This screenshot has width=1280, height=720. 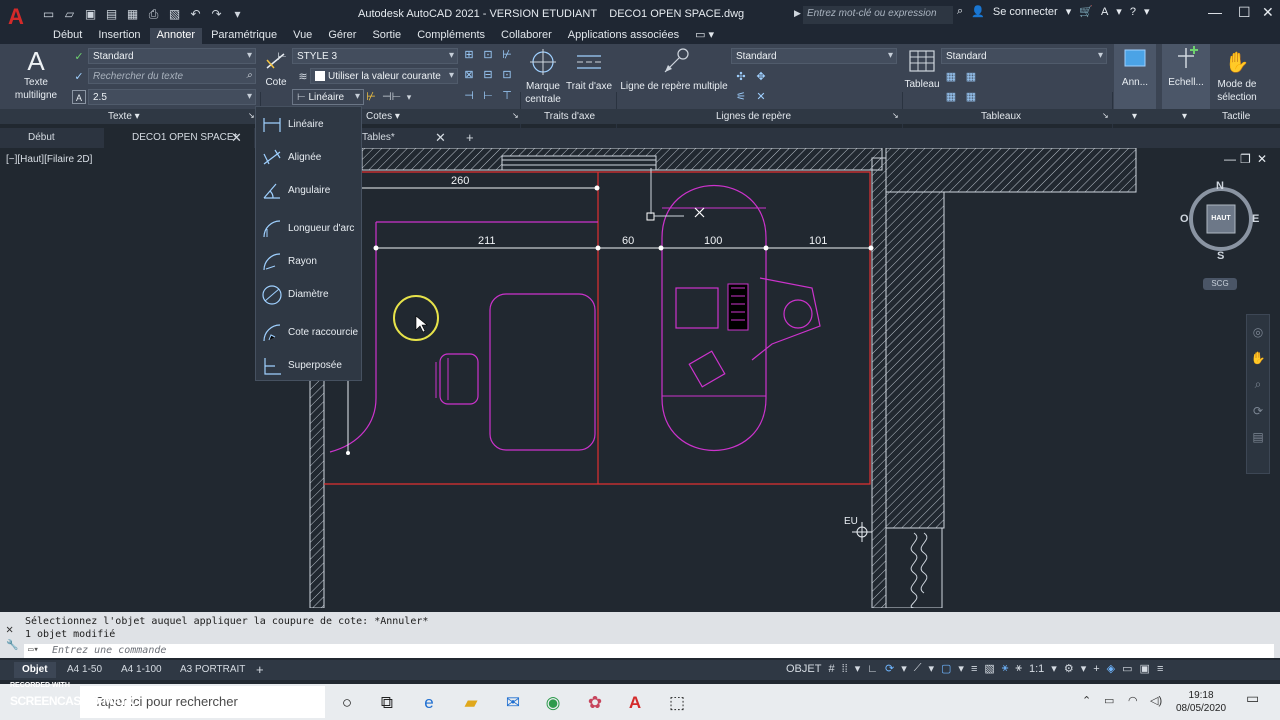 I want to click on continue-dimension-icon: ⊣⊢, so click(x=391, y=97).